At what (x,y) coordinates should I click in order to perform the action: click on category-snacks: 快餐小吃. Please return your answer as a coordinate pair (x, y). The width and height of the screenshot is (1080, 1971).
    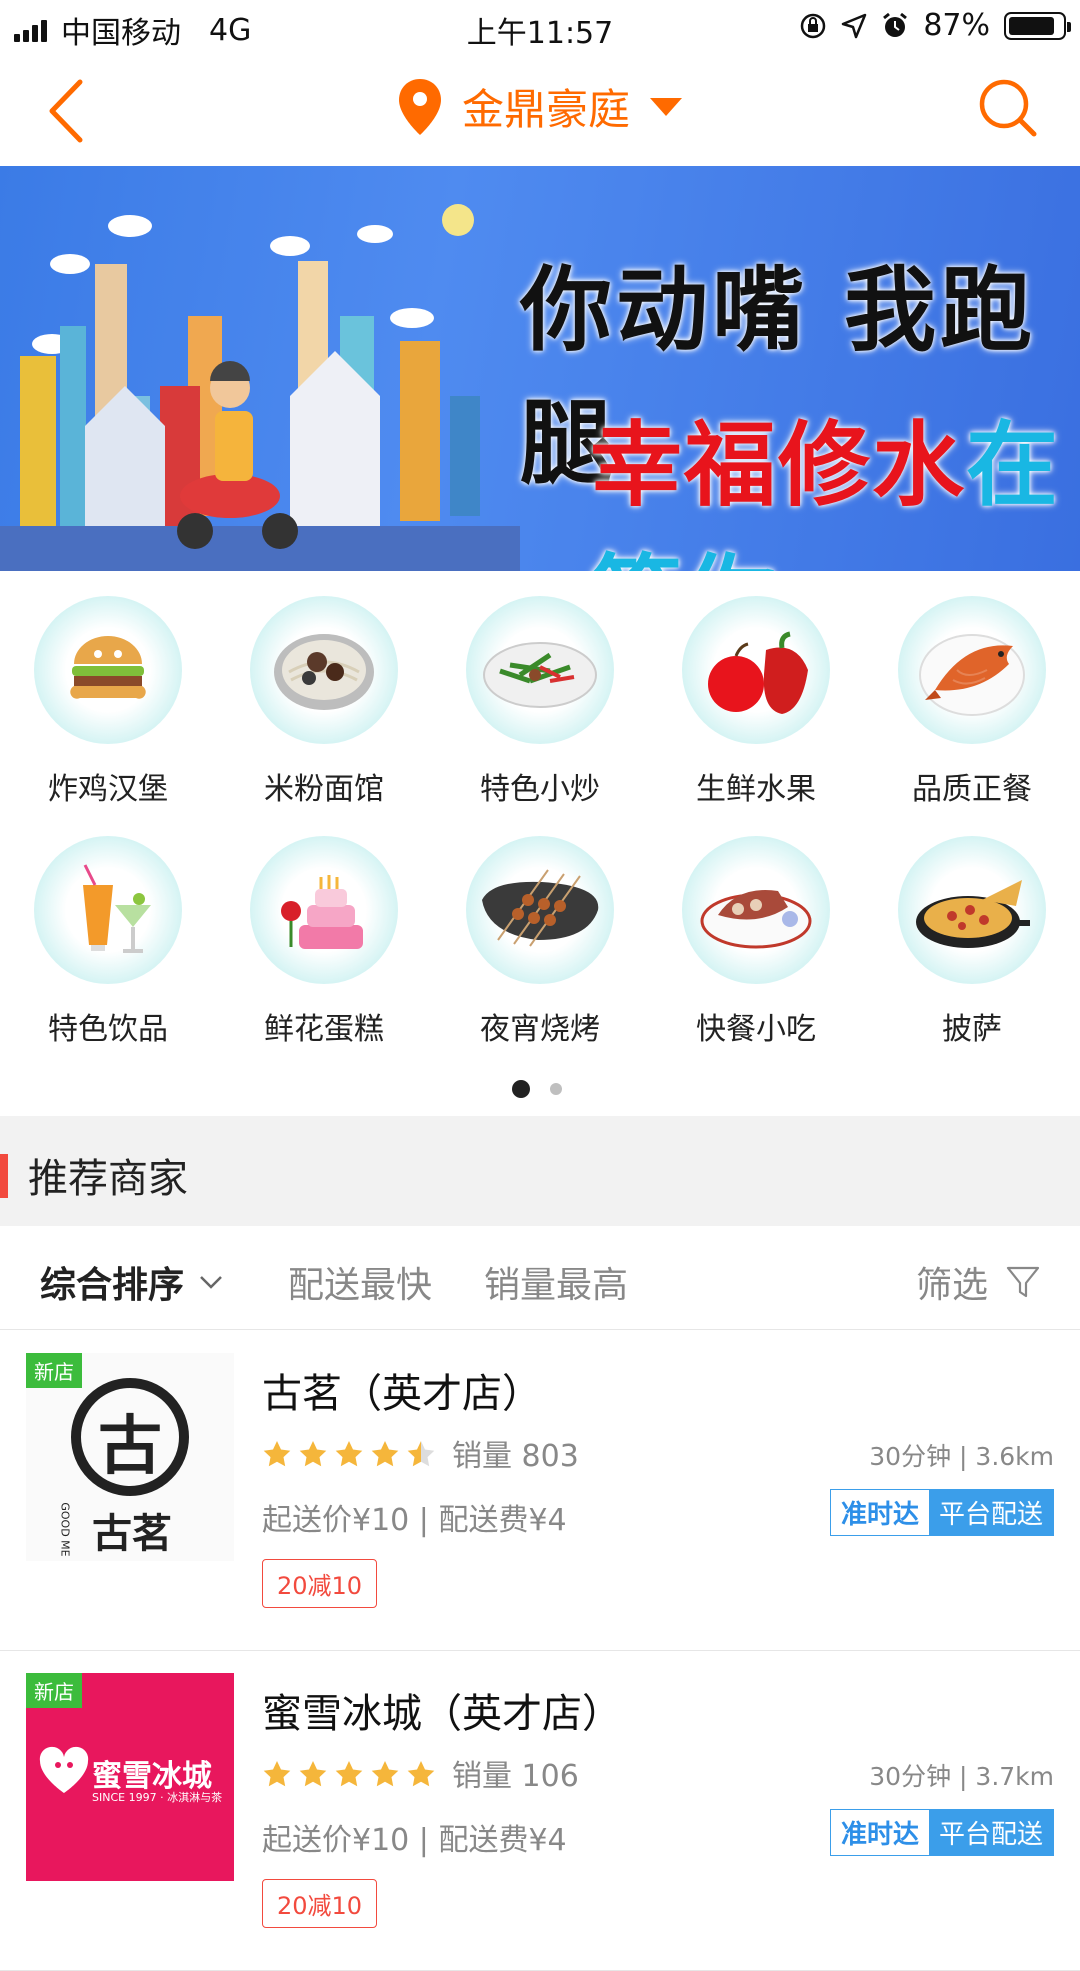
    Looking at the image, I should click on (756, 956).